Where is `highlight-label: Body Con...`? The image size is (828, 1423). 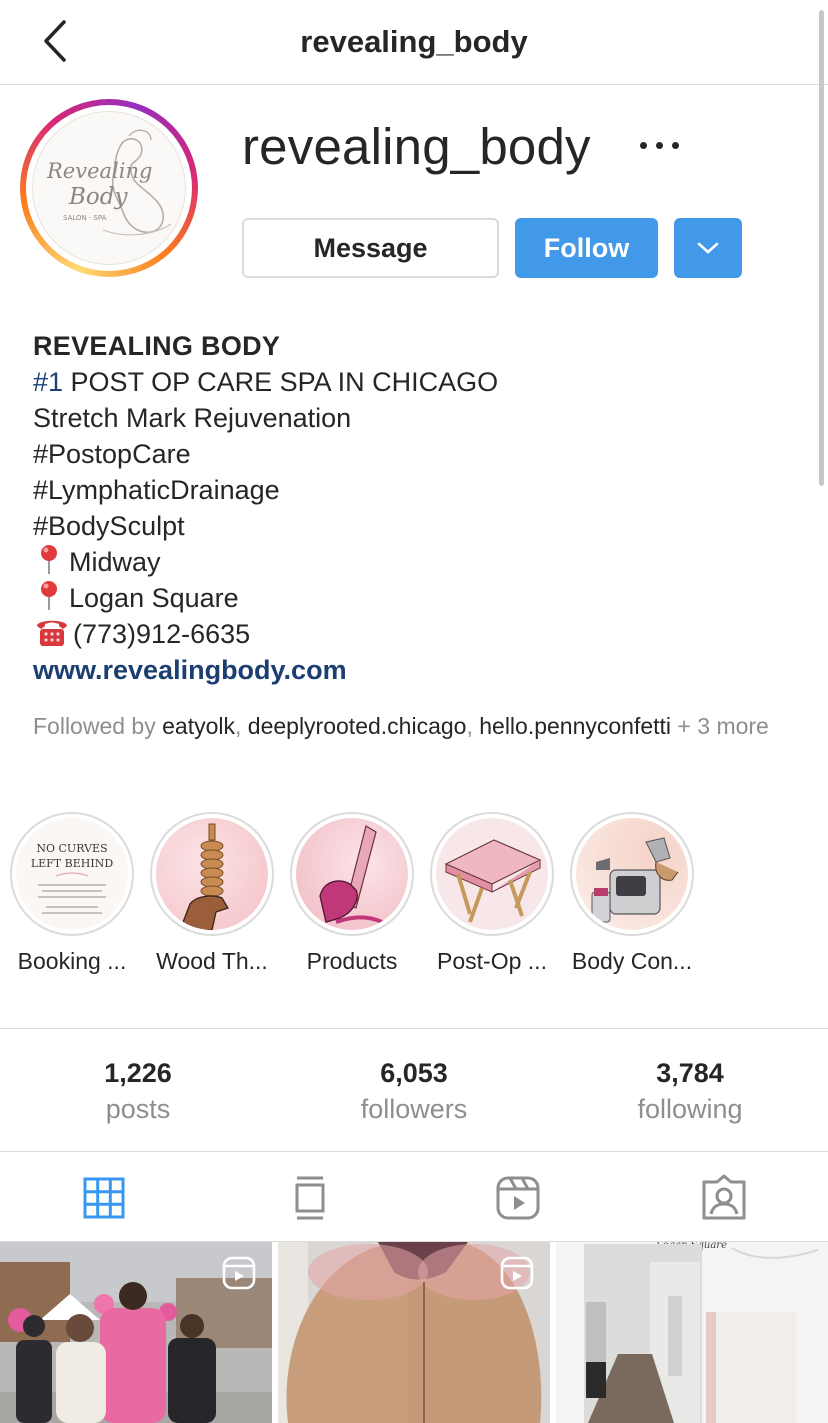
highlight-label: Body Con... is located at coordinates (632, 961).